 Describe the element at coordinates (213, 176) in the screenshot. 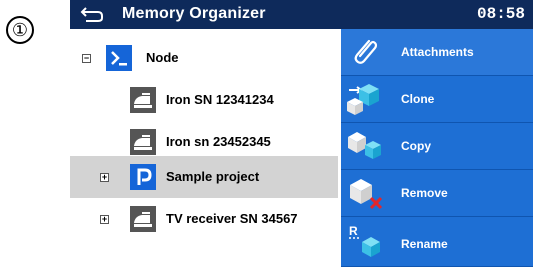

I see `tree-row-label: Sample project` at that location.